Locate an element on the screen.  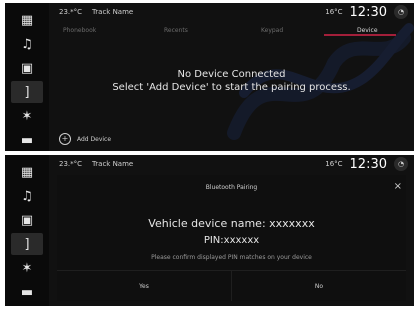
tab-keypad: Keypad is located at coordinates (272, 30).